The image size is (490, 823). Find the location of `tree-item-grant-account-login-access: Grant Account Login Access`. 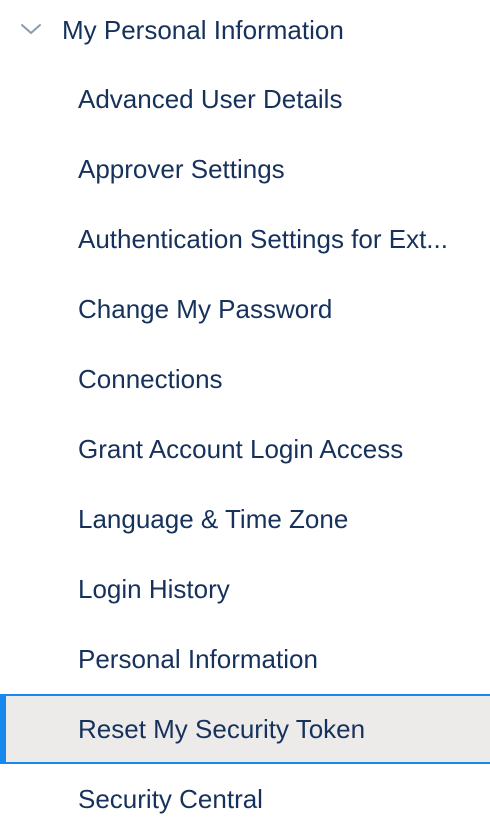

tree-item-grant-account-login-access: Grant Account Login Access is located at coordinates (245, 449).